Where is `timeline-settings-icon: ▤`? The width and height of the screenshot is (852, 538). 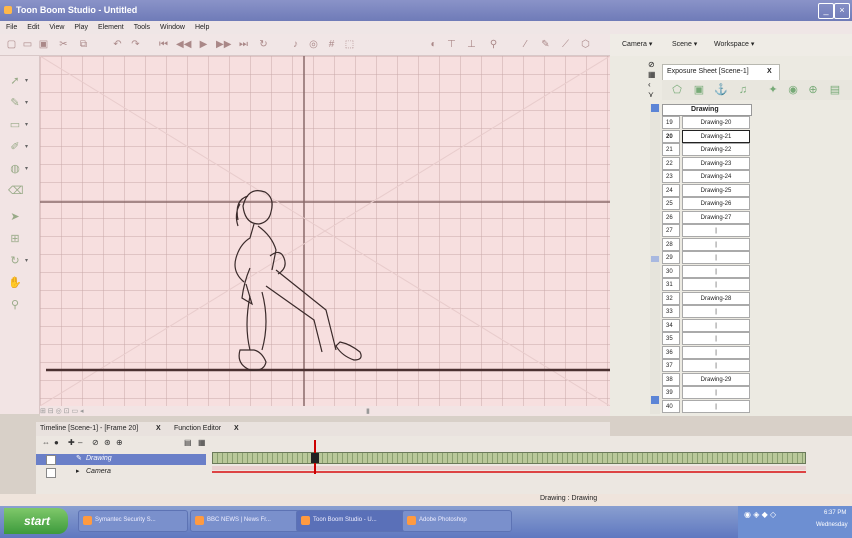
timeline-settings-icon: ▤ is located at coordinates (188, 442).